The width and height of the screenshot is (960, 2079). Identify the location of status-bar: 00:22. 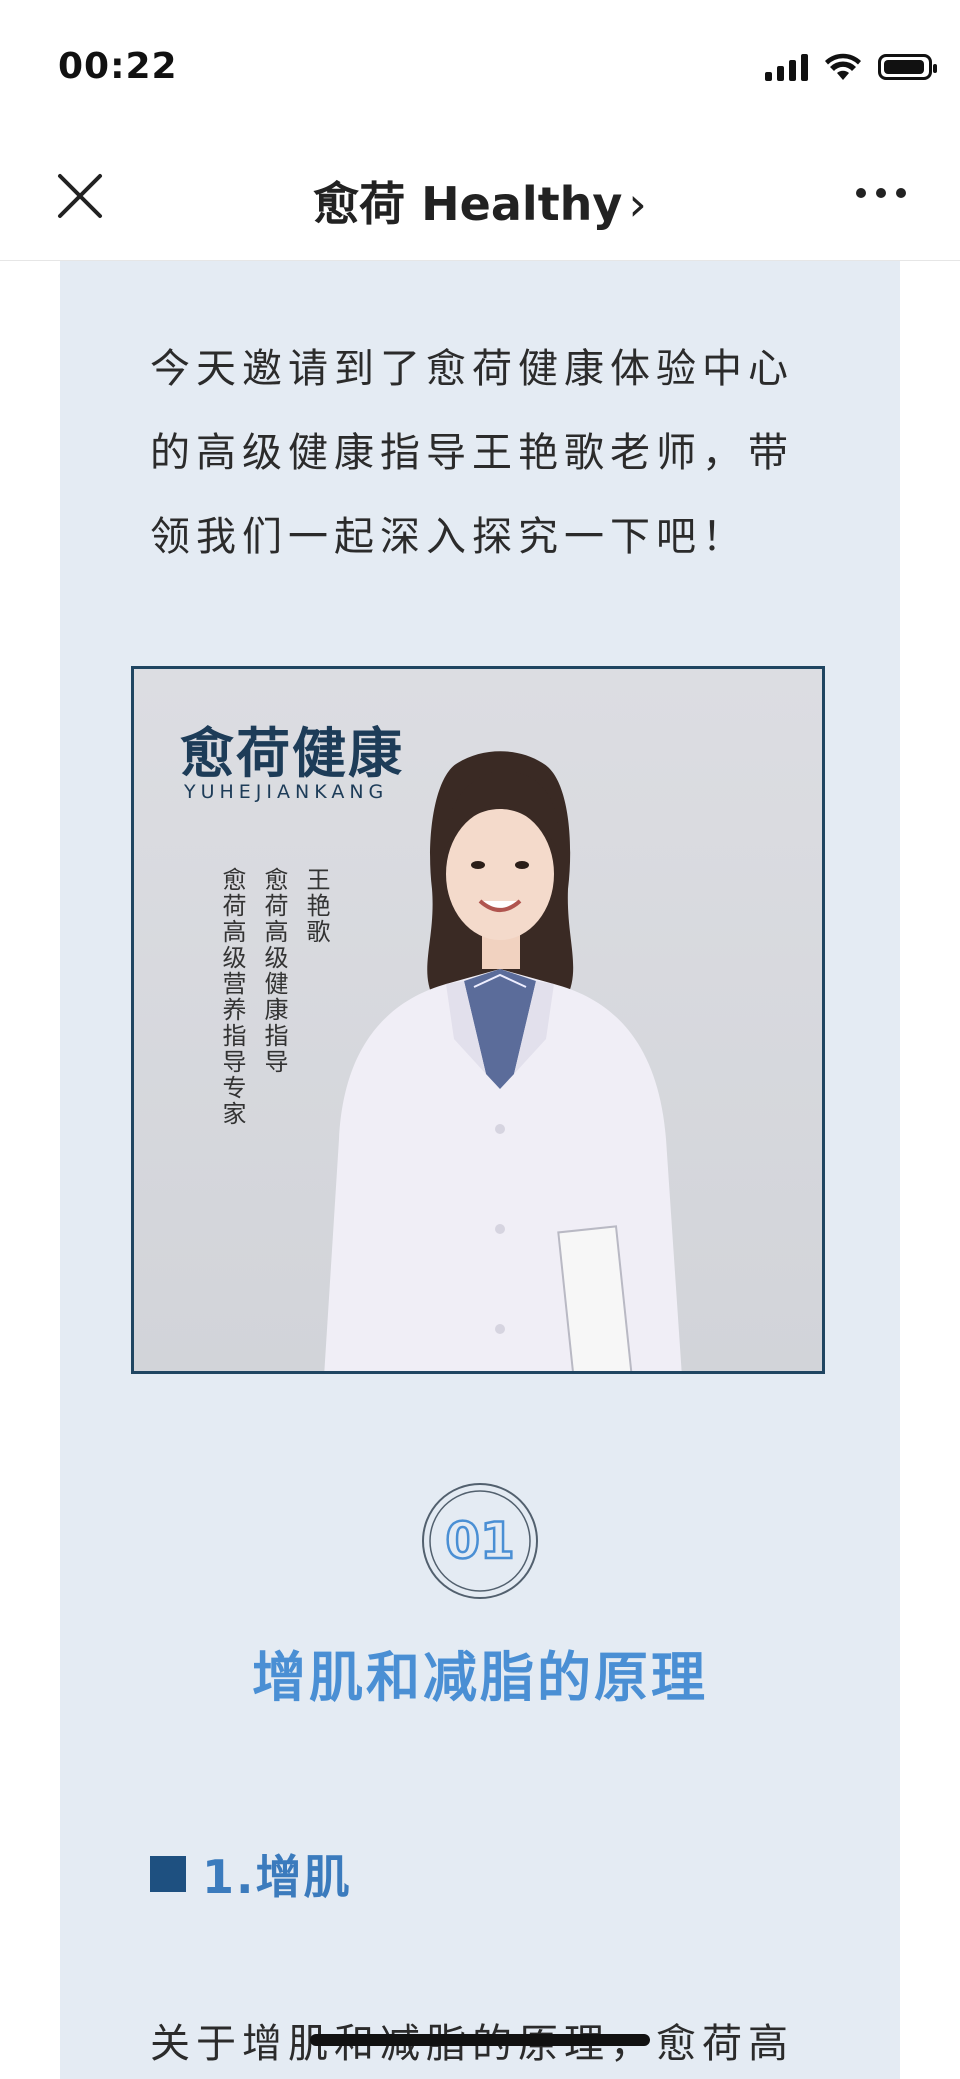
(480, 65).